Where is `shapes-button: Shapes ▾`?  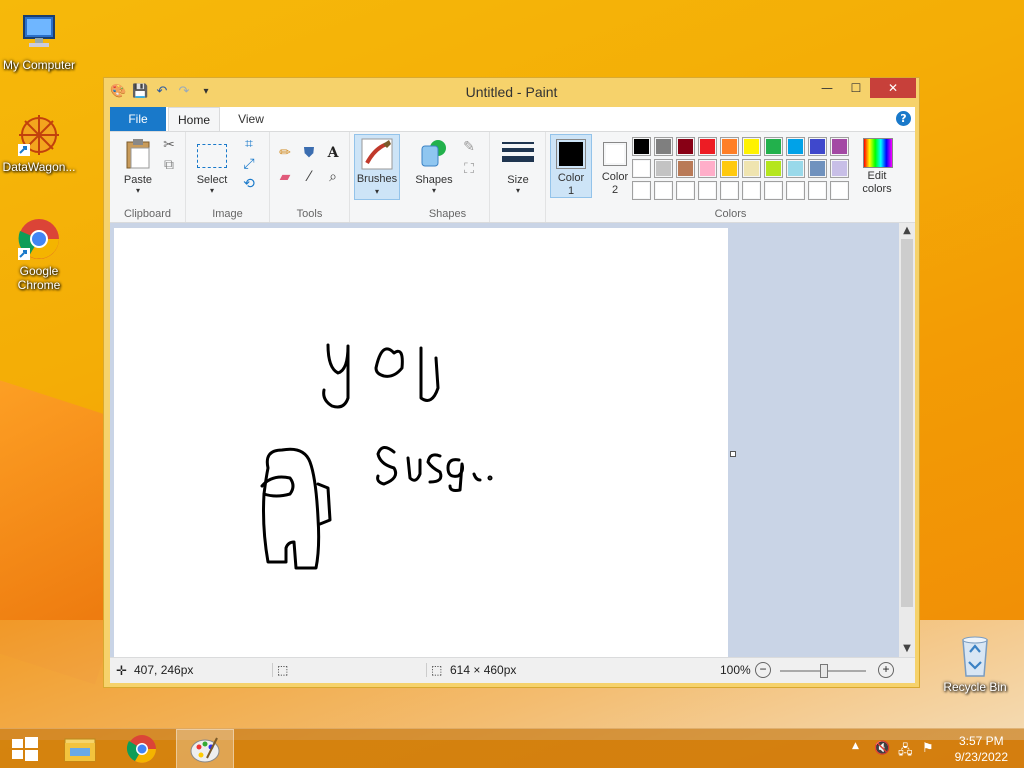
shapes-button: Shapes ▾ is located at coordinates (434, 165).